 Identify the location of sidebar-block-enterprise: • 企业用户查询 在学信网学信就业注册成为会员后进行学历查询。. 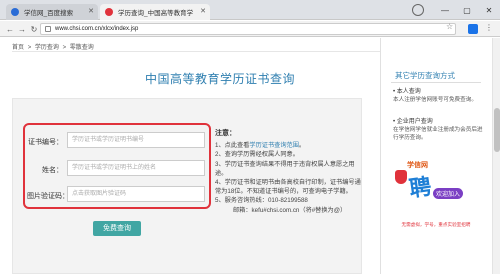
(440, 130).